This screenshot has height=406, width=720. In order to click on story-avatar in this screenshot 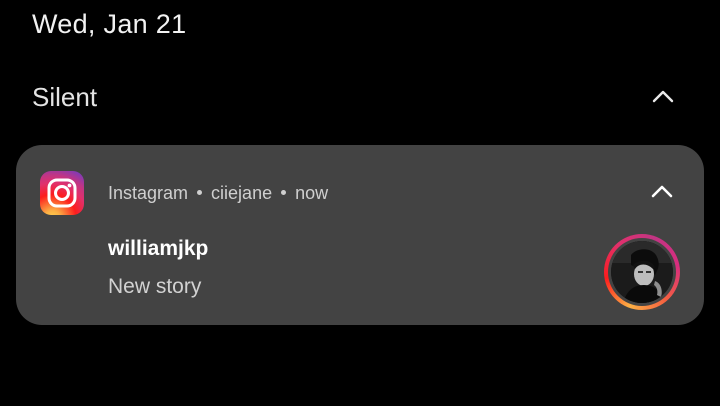, I will do `click(642, 272)`.